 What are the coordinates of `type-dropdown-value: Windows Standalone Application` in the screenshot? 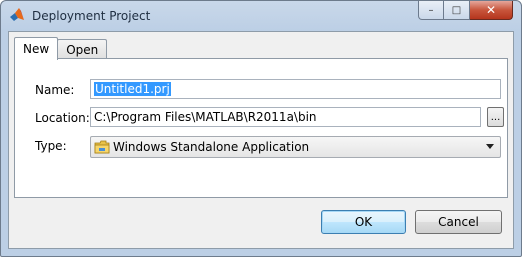 It's located at (211, 147).